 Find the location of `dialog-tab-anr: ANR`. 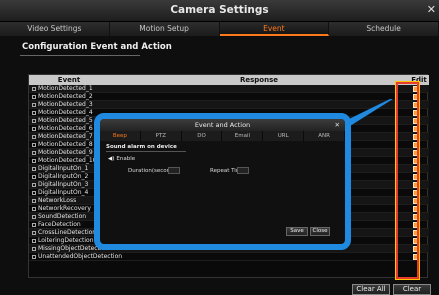

dialog-tab-anr: ANR is located at coordinates (324, 136).